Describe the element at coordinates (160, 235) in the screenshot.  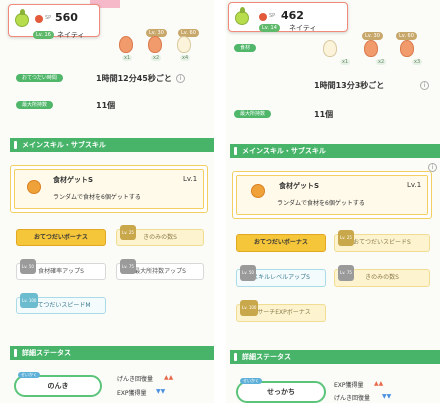
I see `subskill-button: Lv. 25 きのみの数S` at that location.